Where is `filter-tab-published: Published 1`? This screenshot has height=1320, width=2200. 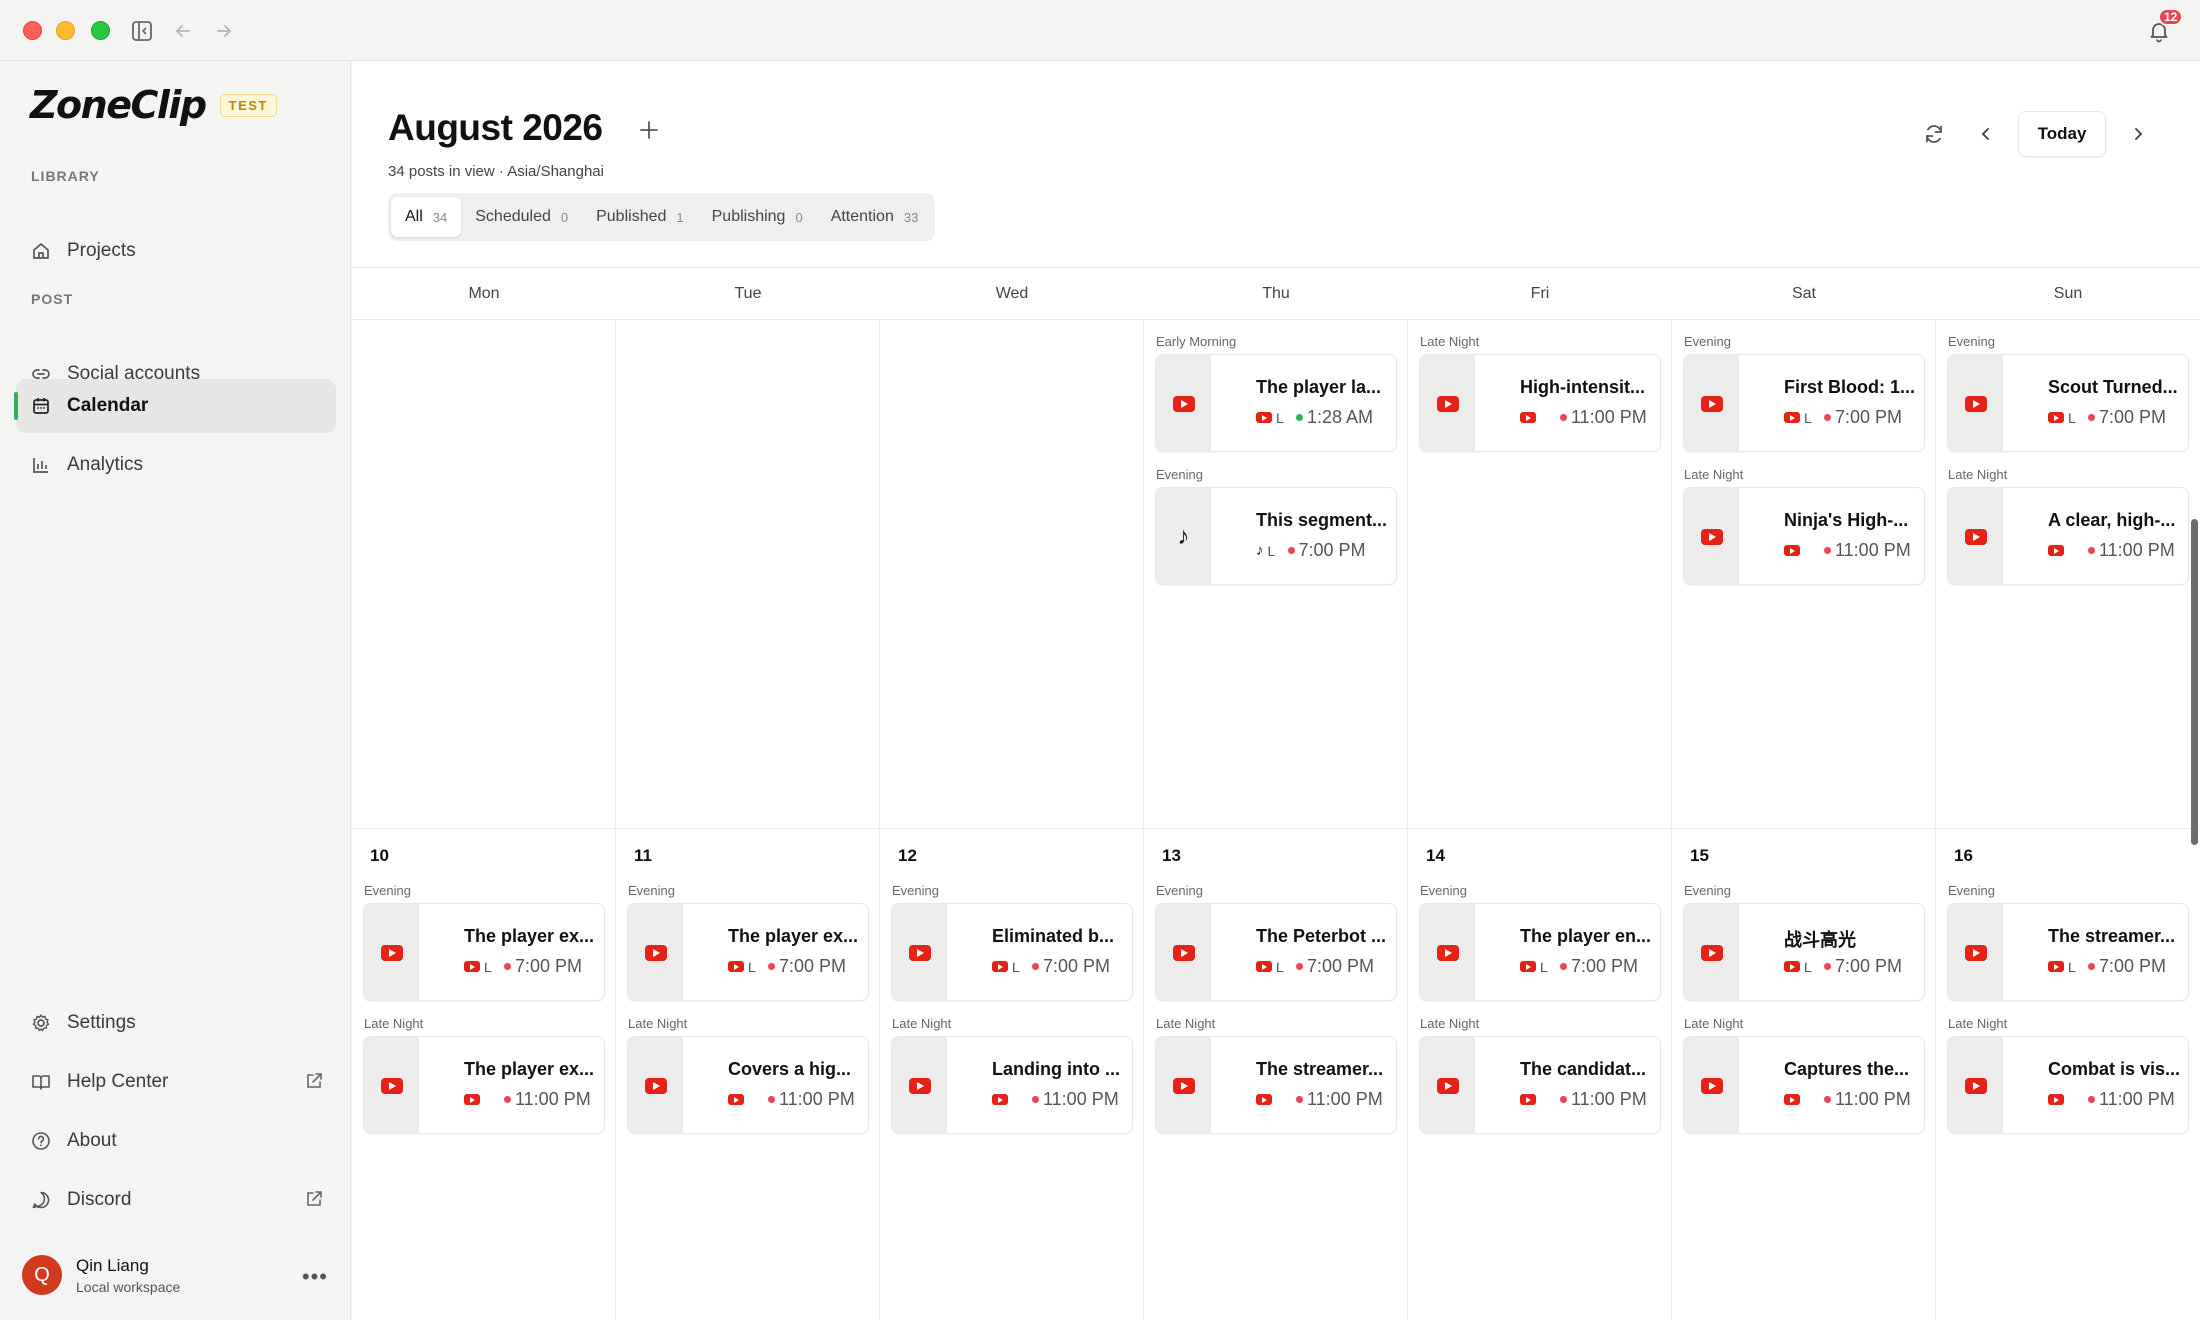 filter-tab-published: Published 1 is located at coordinates (640, 217).